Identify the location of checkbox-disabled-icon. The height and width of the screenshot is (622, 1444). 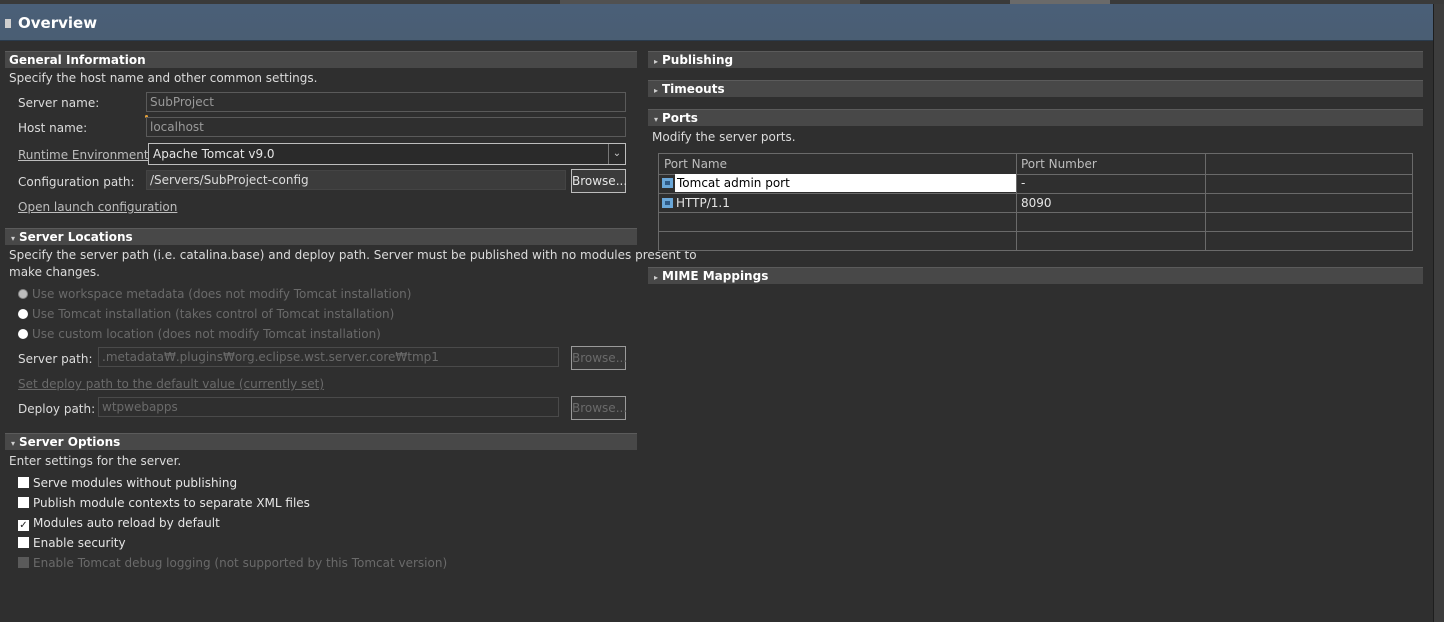
(23, 562).